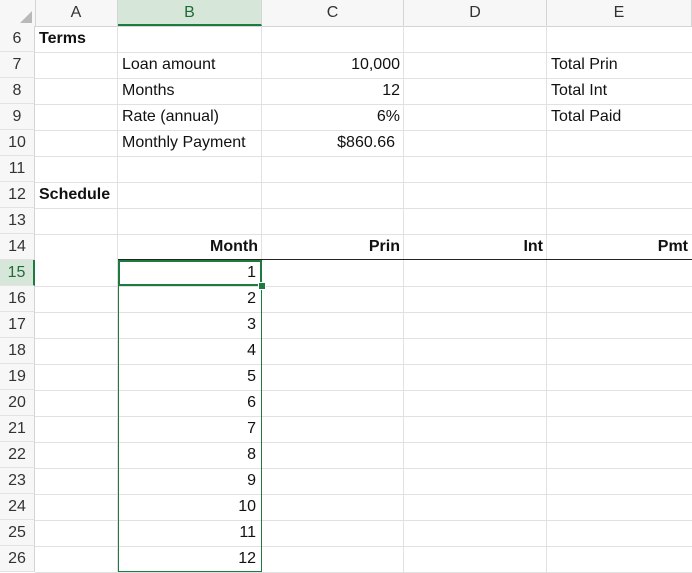  What do you see at coordinates (333, 65) in the screenshot?
I see `cell-c7-input-value: 10,000` at bounding box center [333, 65].